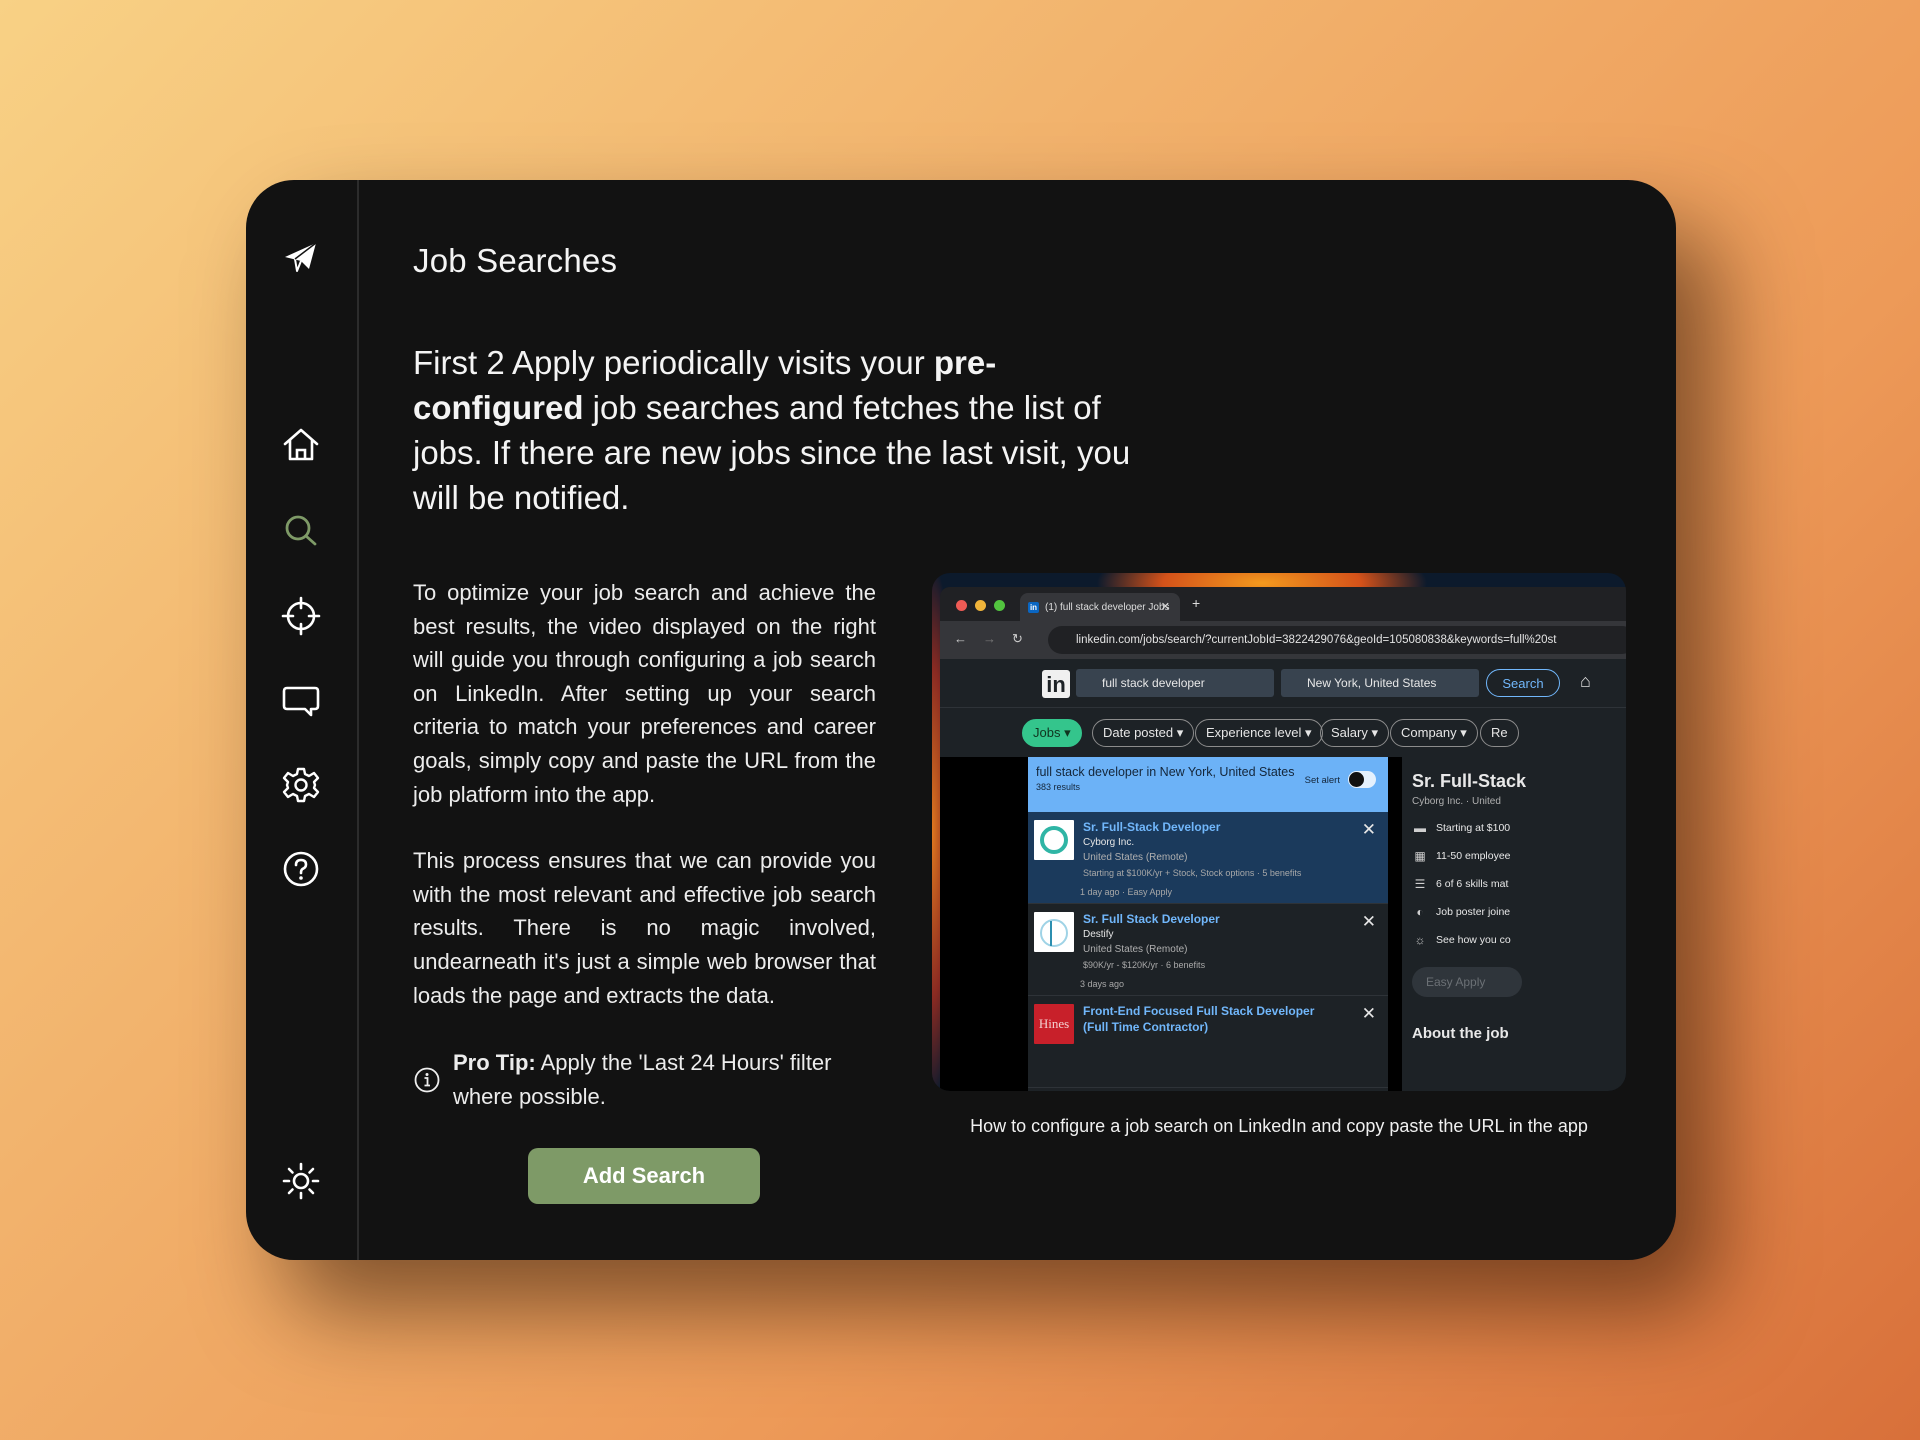 This screenshot has height=1440, width=1920. What do you see at coordinates (1523, 683) in the screenshot?
I see `linkedin-search-button: Search` at bounding box center [1523, 683].